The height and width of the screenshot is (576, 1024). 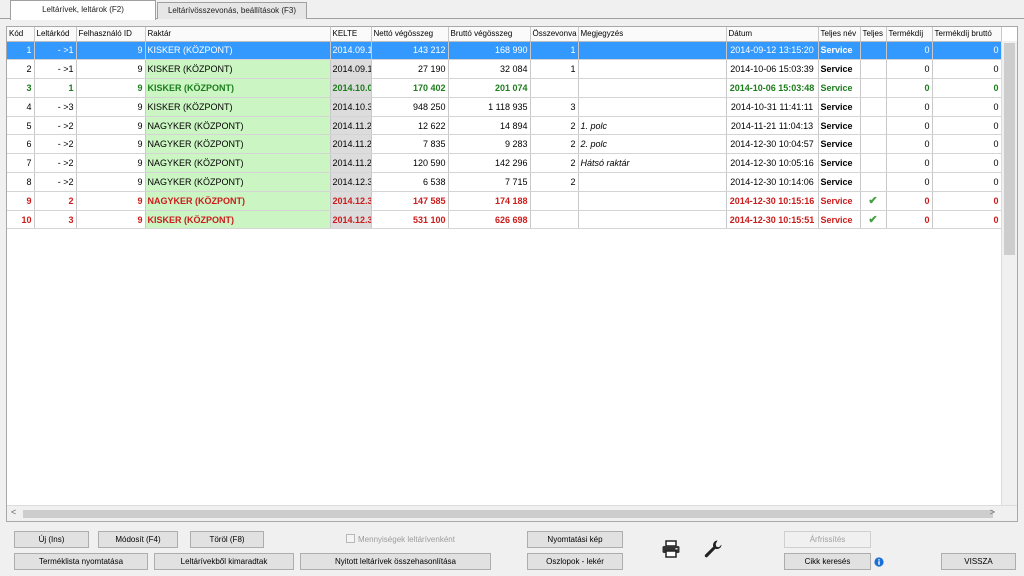 I want to click on vertical-scroll-thumb, so click(x=1009, y=149).